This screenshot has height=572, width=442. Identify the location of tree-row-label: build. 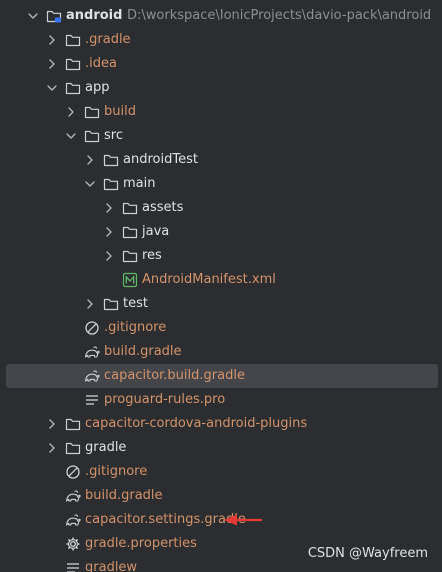
(120, 111).